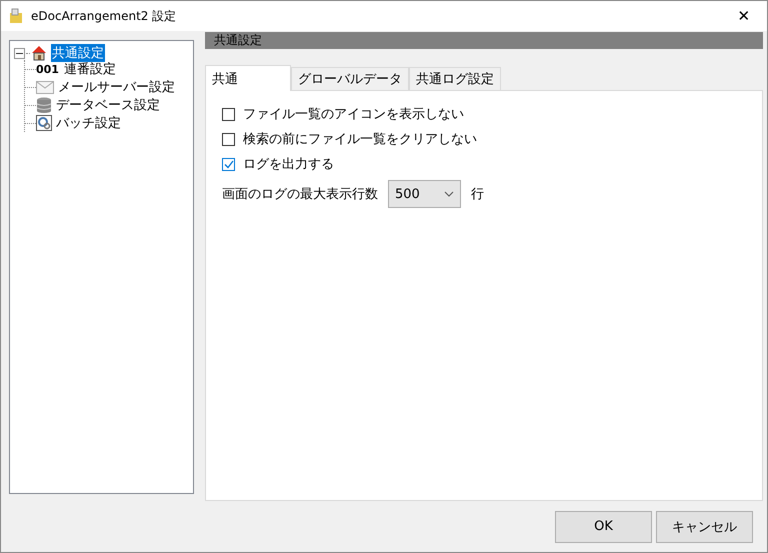 The height and width of the screenshot is (553, 768). Describe the element at coordinates (704, 526) in the screenshot. I see `cancel-button: キャンセル` at that location.